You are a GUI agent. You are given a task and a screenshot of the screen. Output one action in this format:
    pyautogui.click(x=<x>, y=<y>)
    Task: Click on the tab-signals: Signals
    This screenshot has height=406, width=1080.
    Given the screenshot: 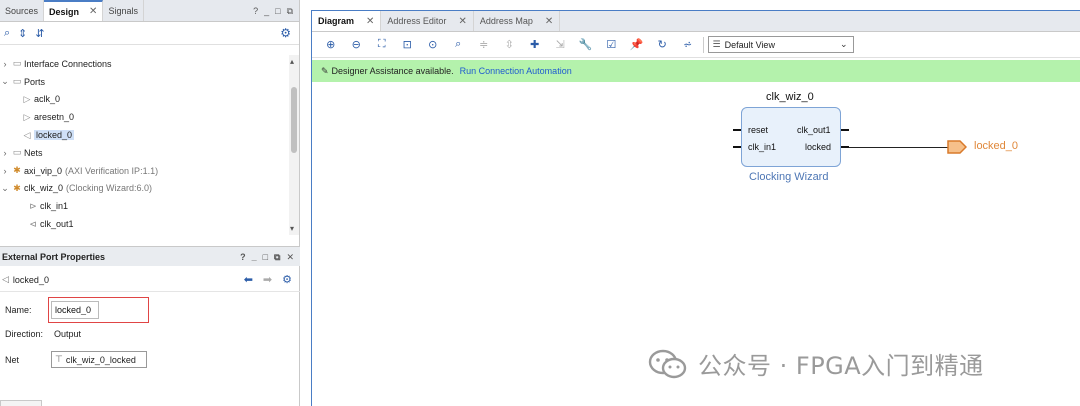 What is the action you would take?
    pyautogui.click(x=123, y=10)
    